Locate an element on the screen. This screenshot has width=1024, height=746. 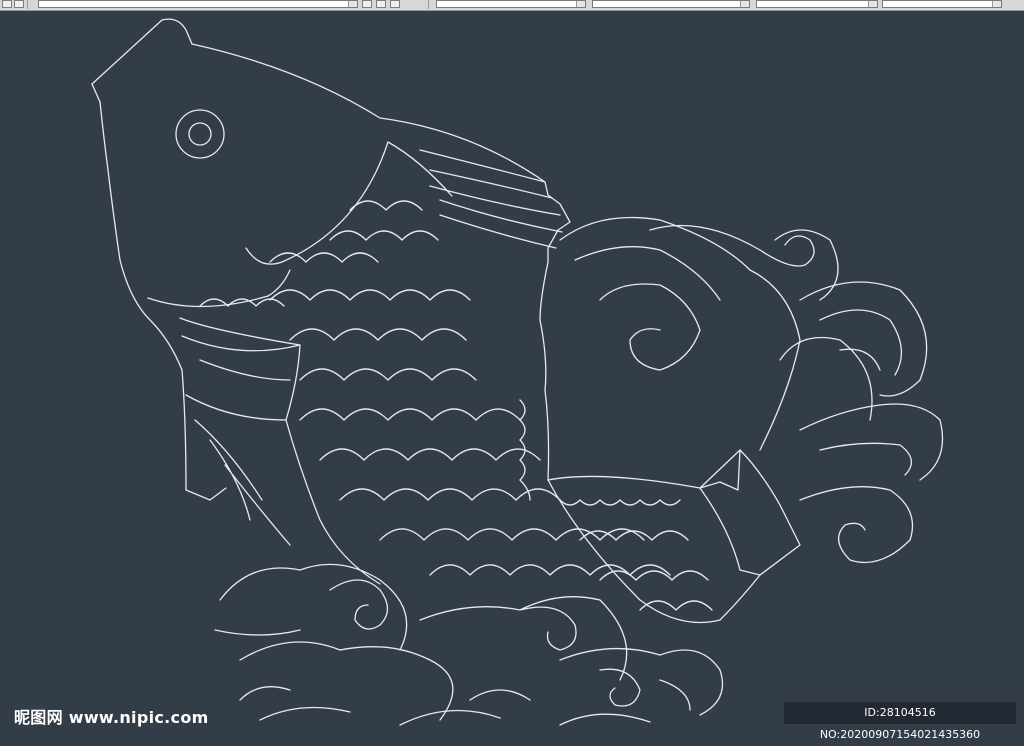
color-dropdown is located at coordinates (511, 4).